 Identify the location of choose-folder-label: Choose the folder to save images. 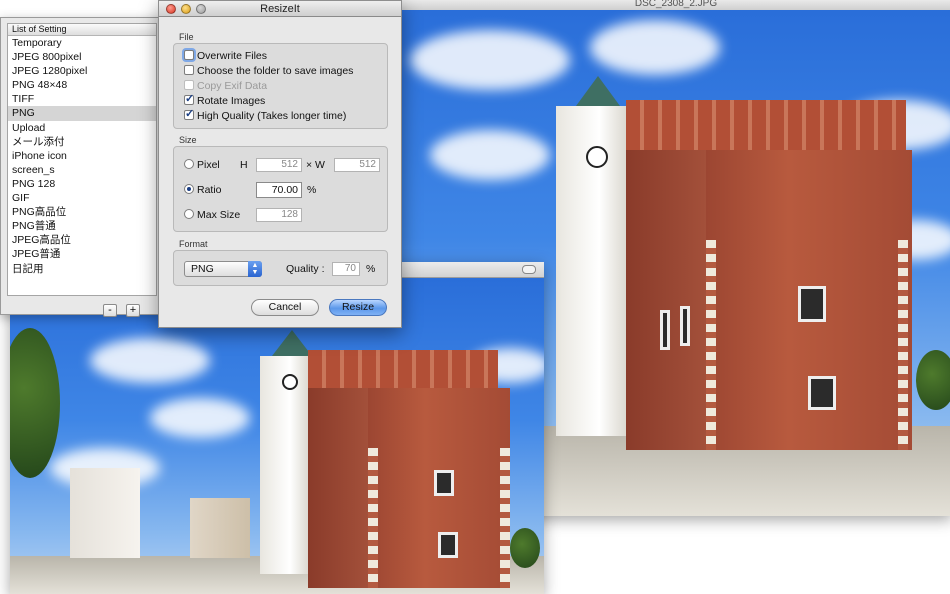
(275, 71).